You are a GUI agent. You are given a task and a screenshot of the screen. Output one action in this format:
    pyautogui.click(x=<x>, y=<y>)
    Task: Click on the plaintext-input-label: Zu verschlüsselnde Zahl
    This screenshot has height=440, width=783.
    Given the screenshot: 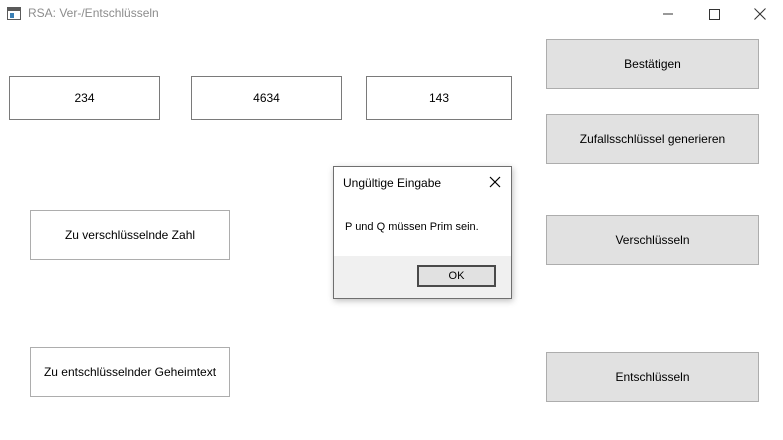 What is the action you would take?
    pyautogui.click(x=130, y=235)
    